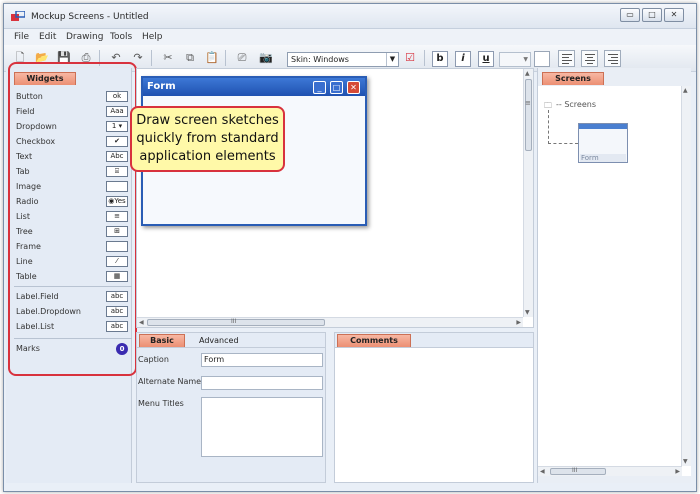 This screenshot has width=700, height=494. Describe the element at coordinates (219, 340) in the screenshot. I see `tab-advanced: Advanced` at that location.